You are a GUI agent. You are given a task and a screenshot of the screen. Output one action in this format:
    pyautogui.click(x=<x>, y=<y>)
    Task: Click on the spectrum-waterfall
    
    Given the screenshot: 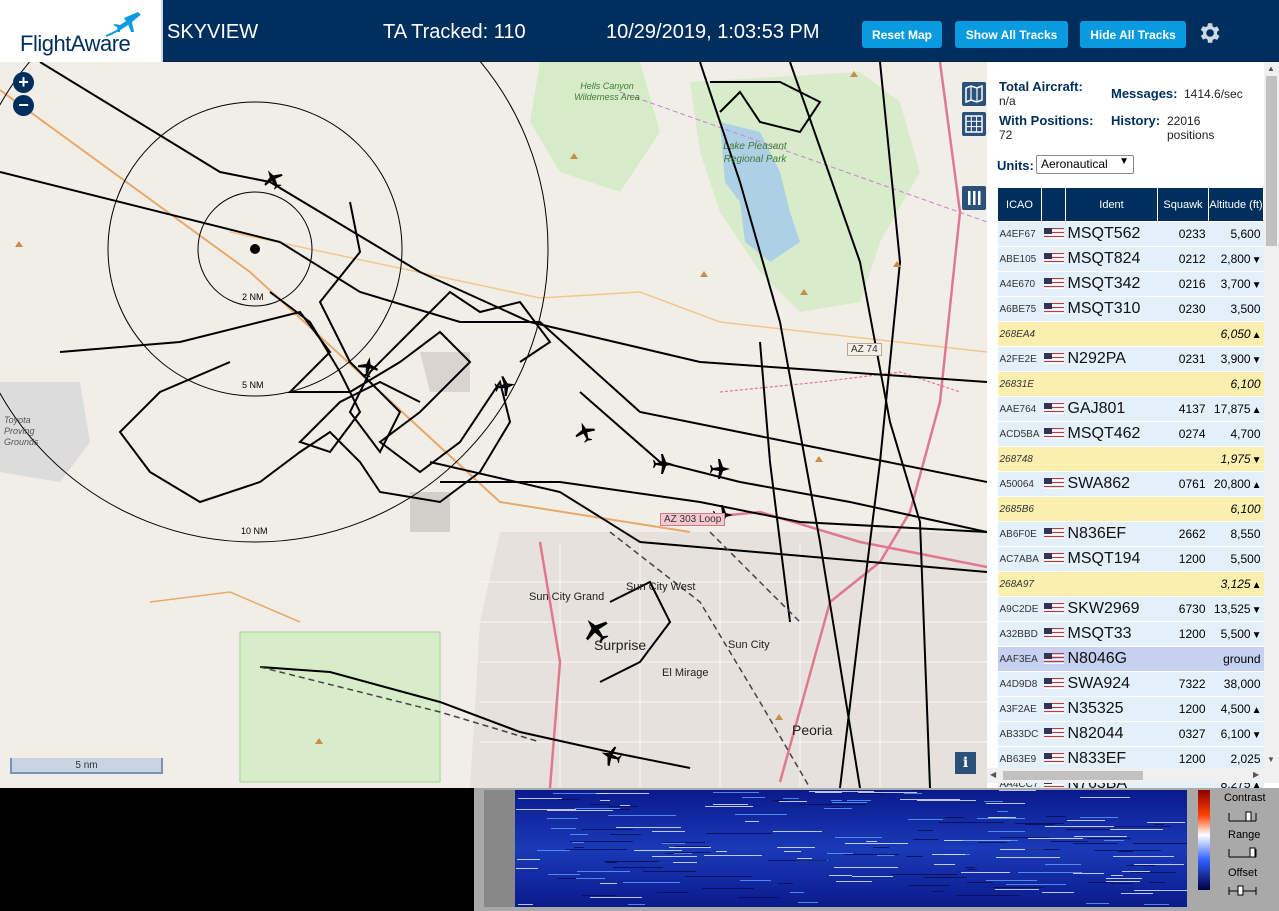 What is the action you would take?
    pyautogui.click(x=851, y=848)
    